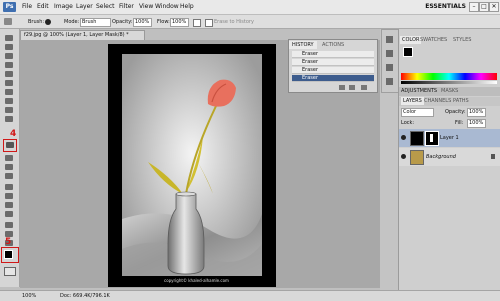  What do you see at coordinates (13, 134) in the screenshot?
I see `callout-number-4: 4` at bounding box center [13, 134].